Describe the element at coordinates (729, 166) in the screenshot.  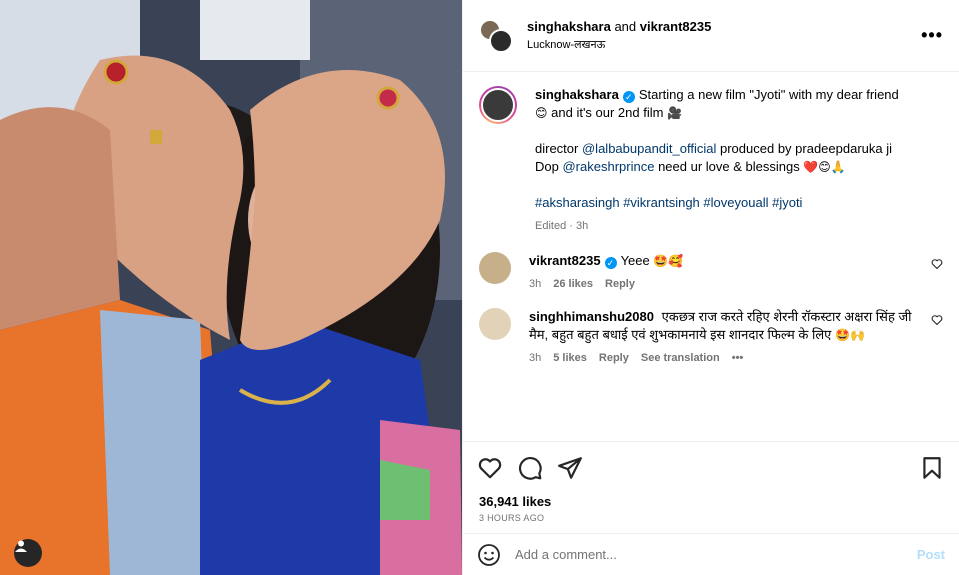
I see `caption-dop-suffix: need ur love & blessings` at that location.